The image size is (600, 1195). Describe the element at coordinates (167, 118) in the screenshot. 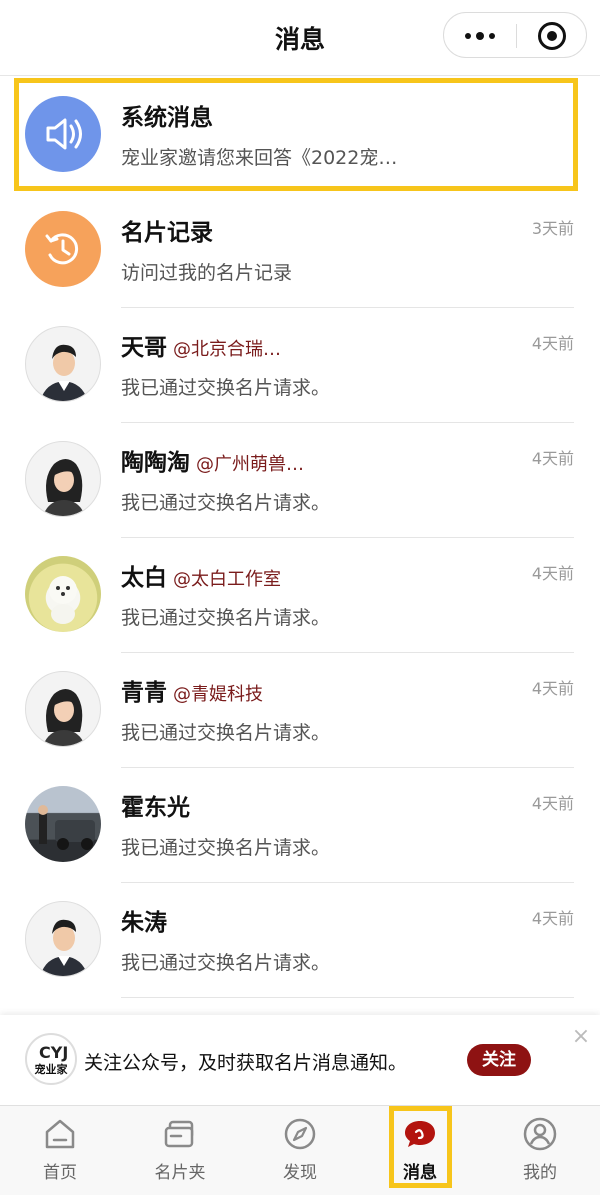

I see `message-name: 系统消息` at that location.